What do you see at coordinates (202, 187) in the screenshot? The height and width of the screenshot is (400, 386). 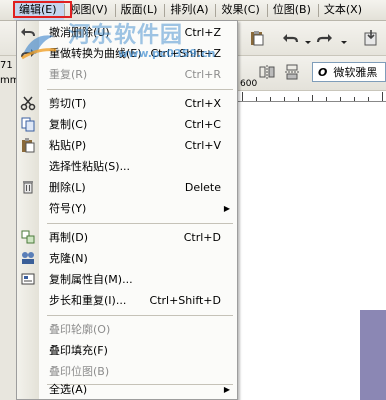 I see `menu-item-shortcut: Delete` at bounding box center [202, 187].